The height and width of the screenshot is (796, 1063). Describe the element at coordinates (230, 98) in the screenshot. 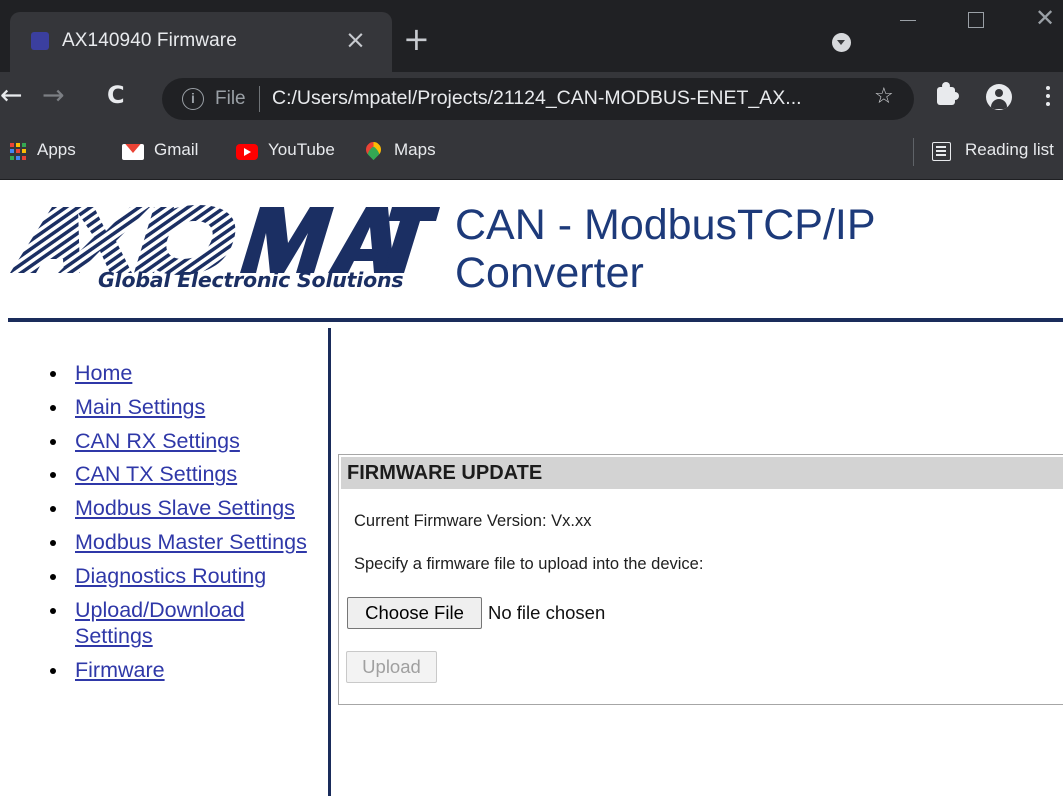

I see `url-scheme: File` at that location.